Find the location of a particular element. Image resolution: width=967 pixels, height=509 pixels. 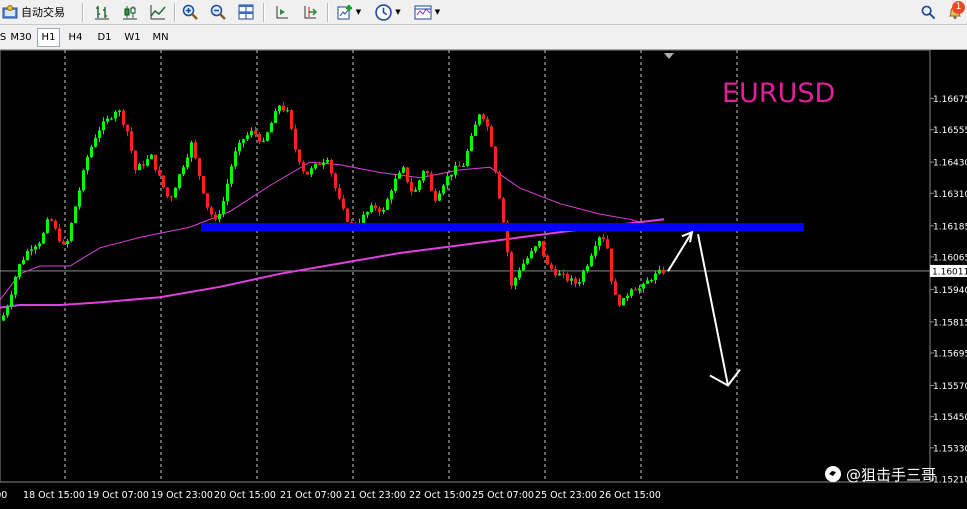

timeframe-h1: H1 is located at coordinates (48, 37).